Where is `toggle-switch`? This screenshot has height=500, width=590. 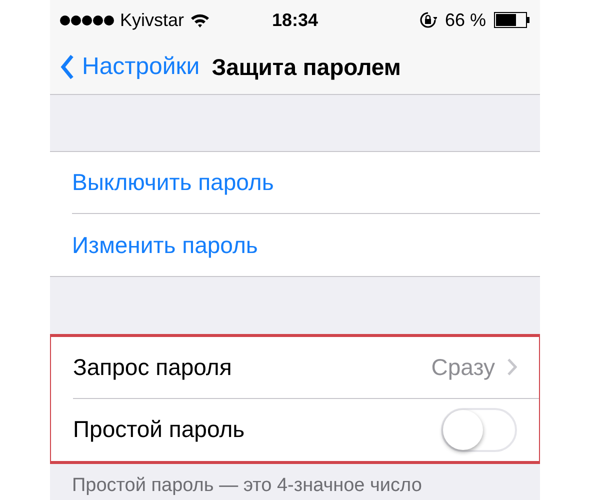 toggle-switch is located at coordinates (479, 430).